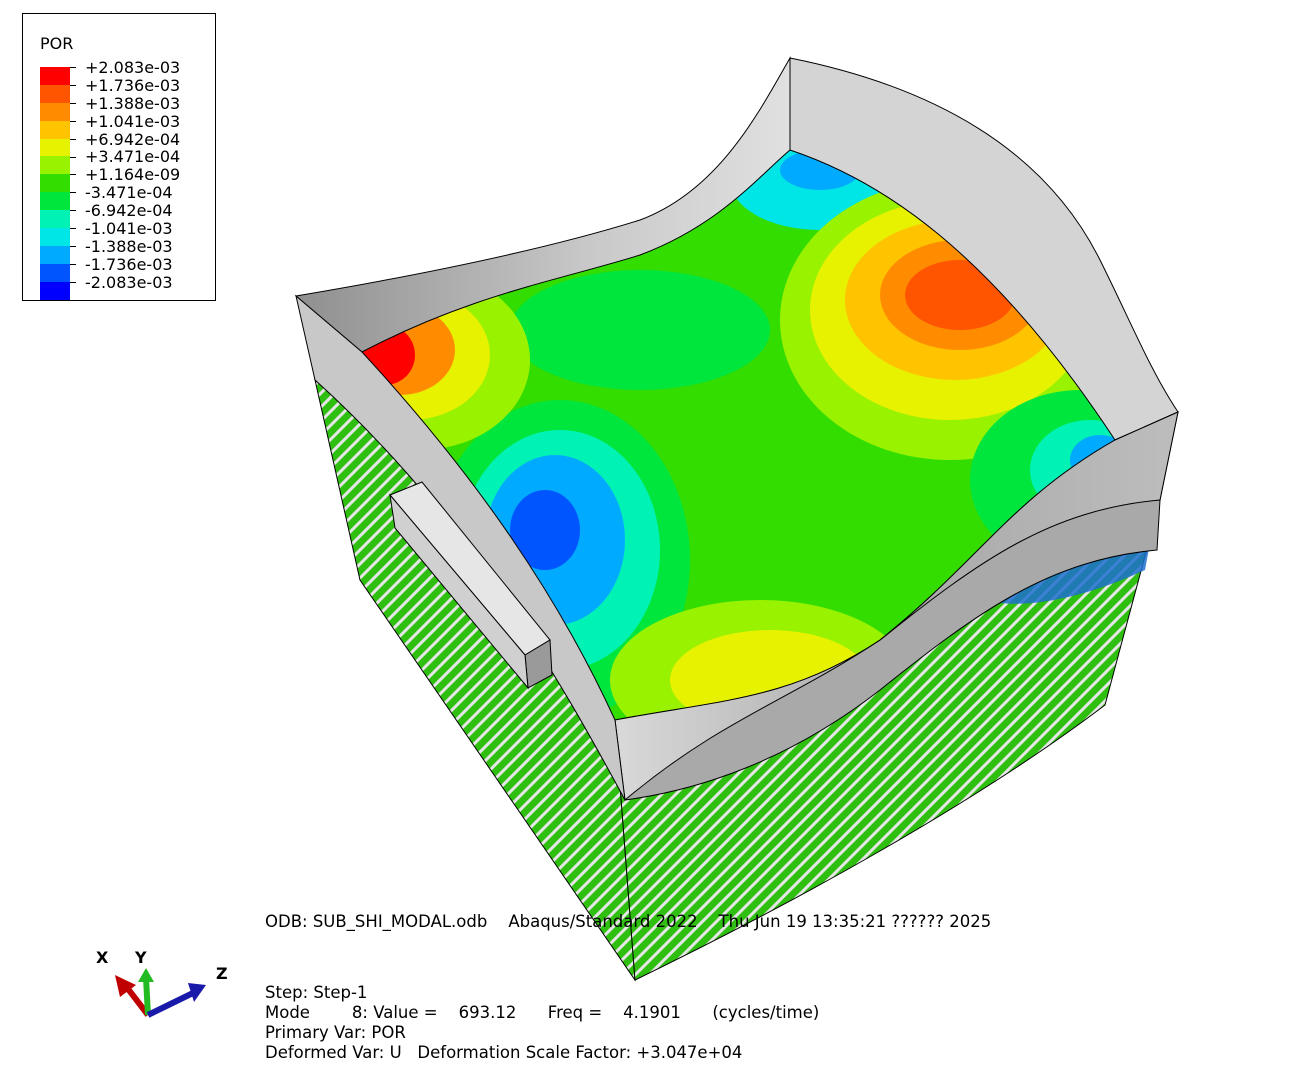 This screenshot has width=1299, height=1085. What do you see at coordinates (222, 973) in the screenshot?
I see `triad-z-label: Z` at bounding box center [222, 973].